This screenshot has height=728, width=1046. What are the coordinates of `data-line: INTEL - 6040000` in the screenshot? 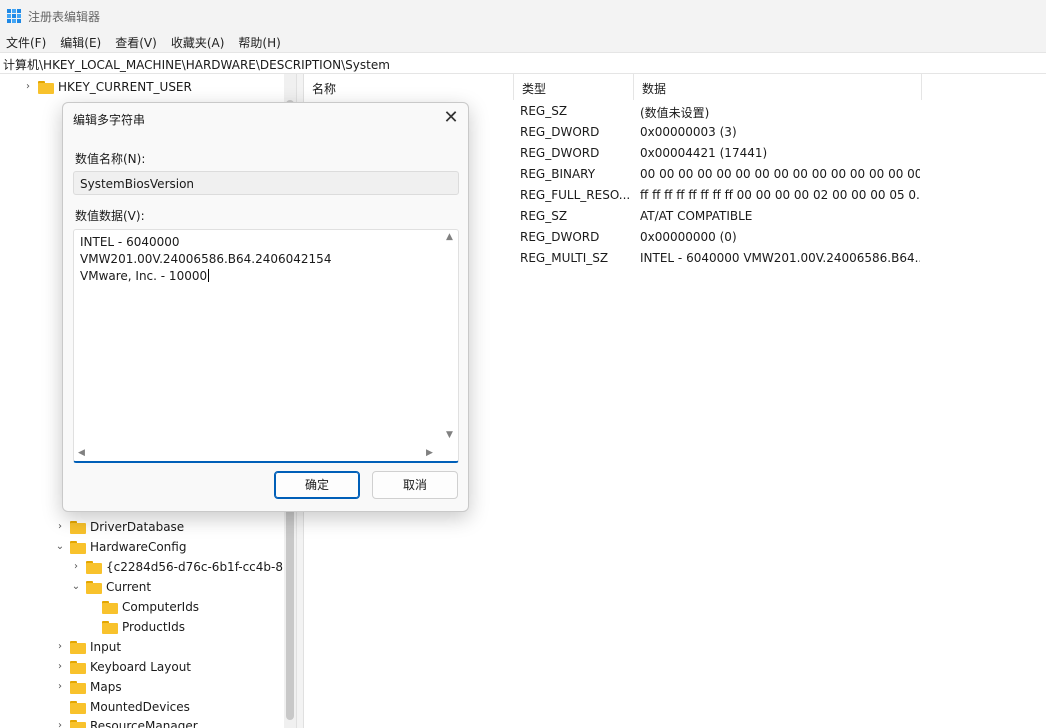 It's located at (130, 242).